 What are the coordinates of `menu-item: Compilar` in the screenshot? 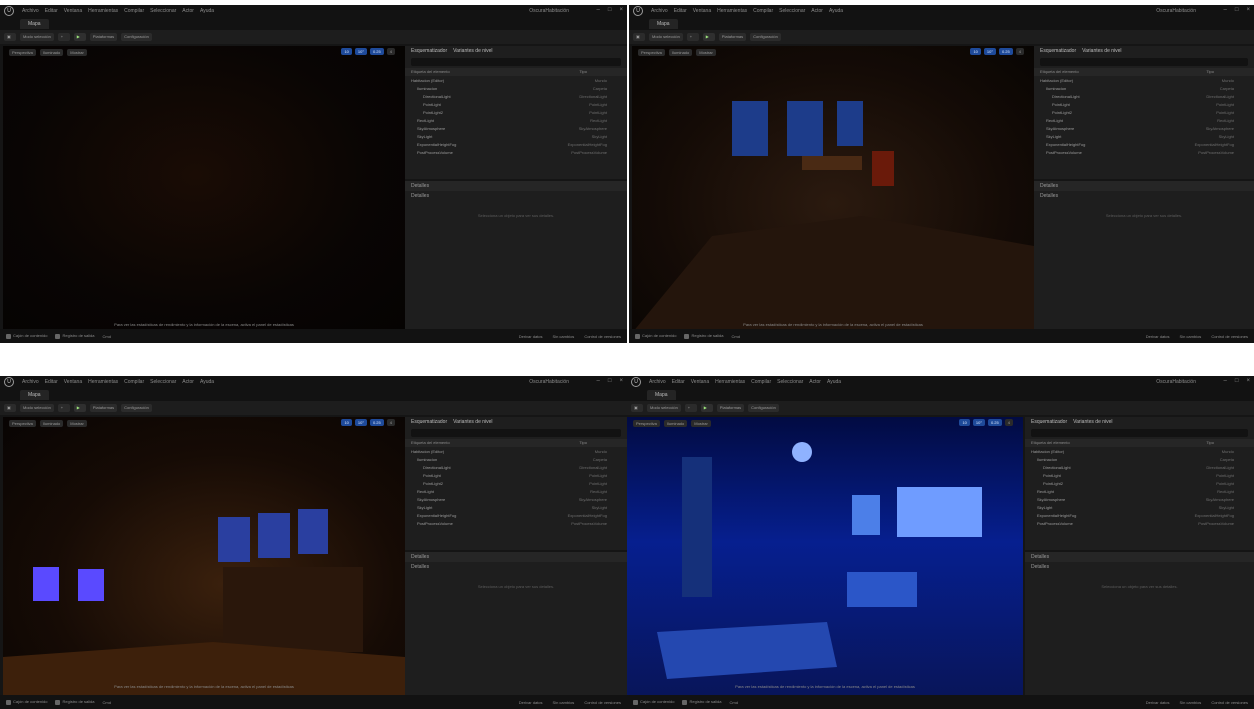 It's located at (763, 11).